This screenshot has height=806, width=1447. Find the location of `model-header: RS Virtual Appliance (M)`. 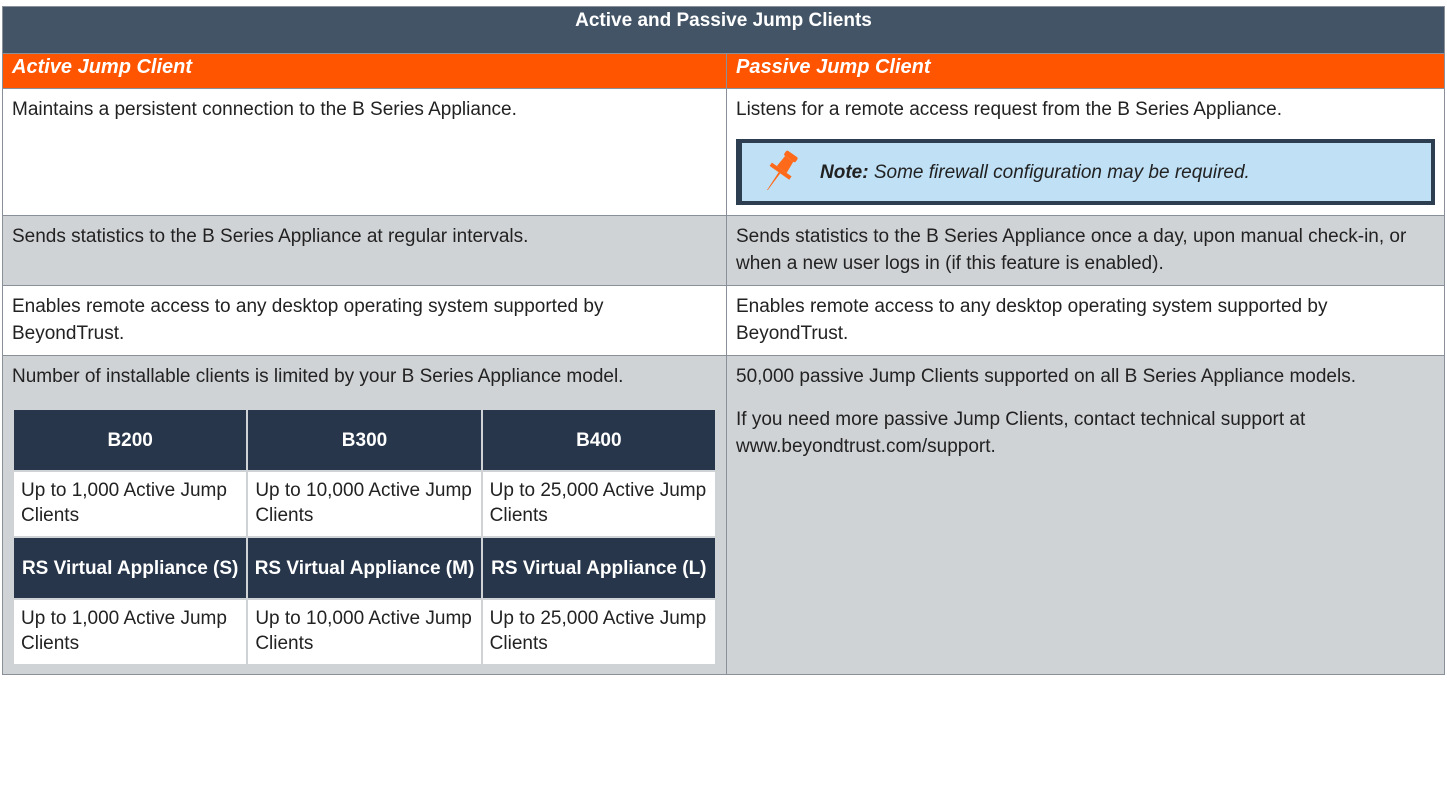

model-header: RS Virtual Appliance (M) is located at coordinates (364, 568).